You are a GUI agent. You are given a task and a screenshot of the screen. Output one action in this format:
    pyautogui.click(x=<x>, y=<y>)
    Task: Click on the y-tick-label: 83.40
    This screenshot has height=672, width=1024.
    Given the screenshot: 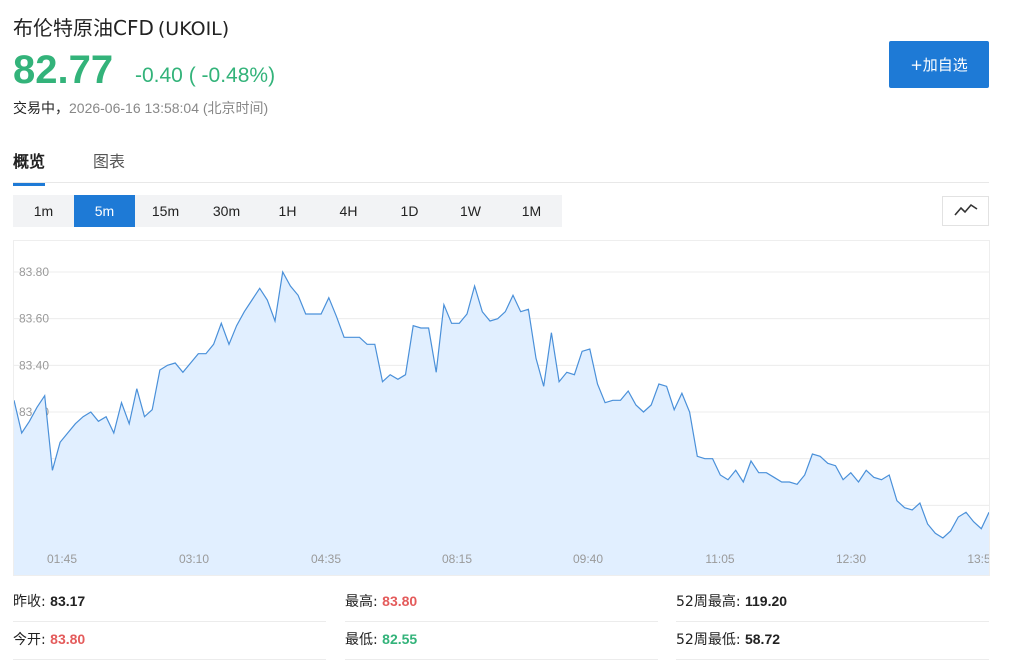 What is the action you would take?
    pyautogui.click(x=34, y=365)
    